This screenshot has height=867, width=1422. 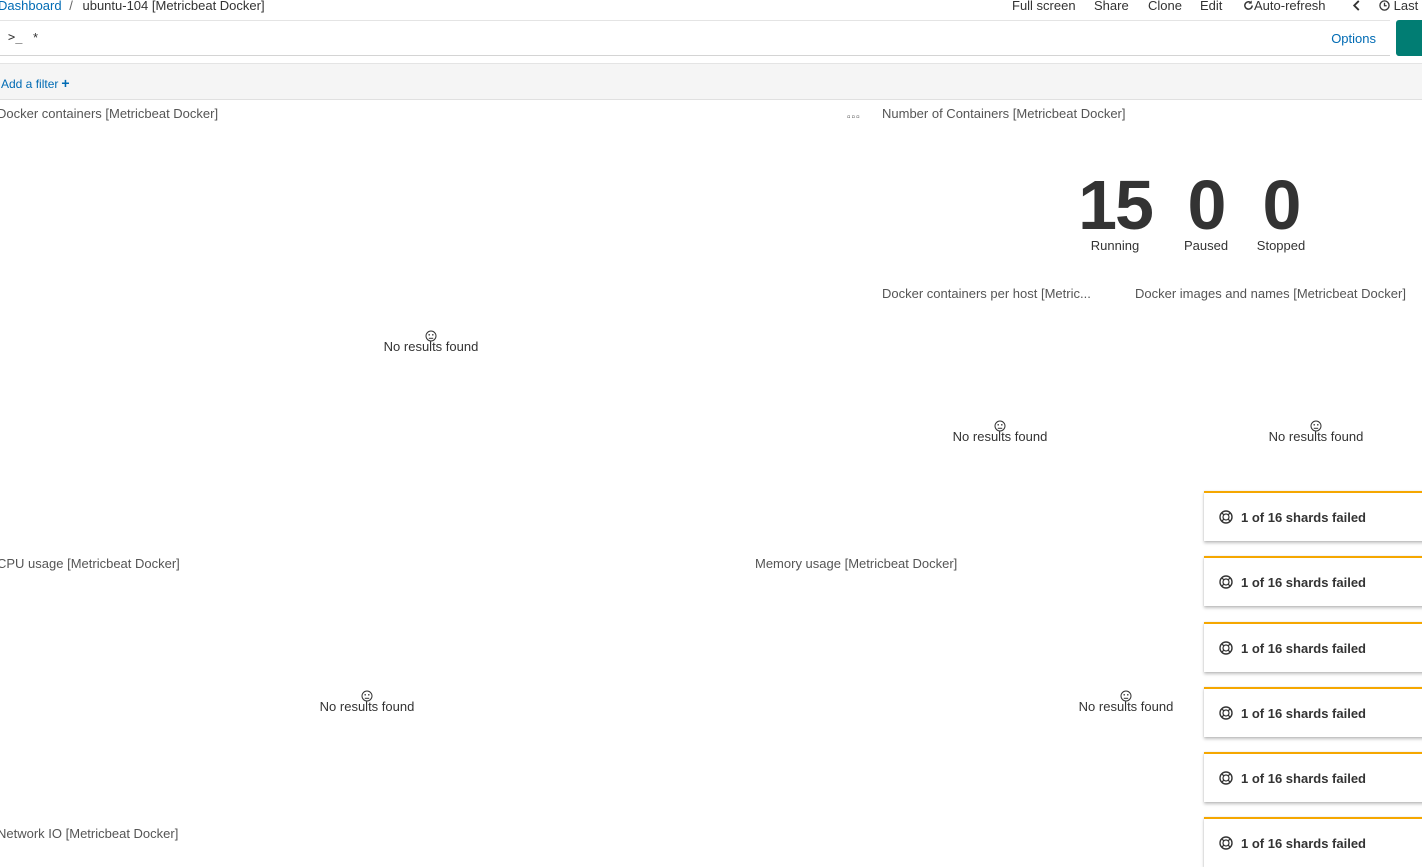 I want to click on panel-title-memory-usage: Memory usage [Metricbeat Docker], so click(x=856, y=563).